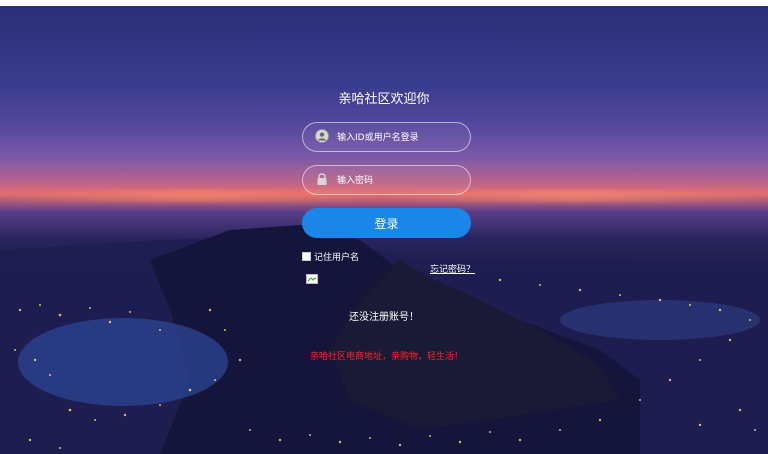  I want to click on username-field, so click(386, 137).